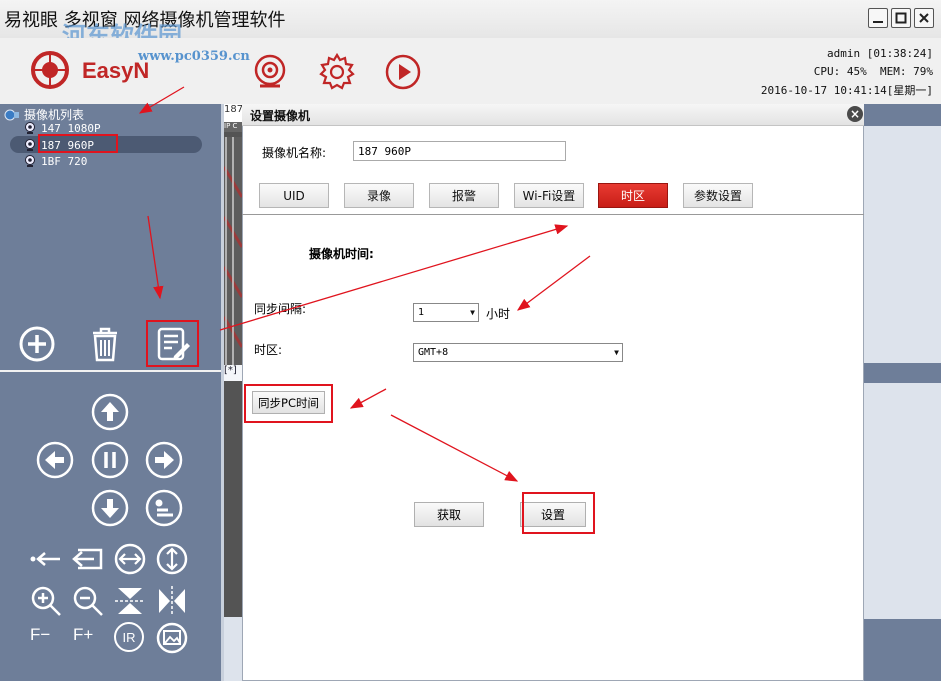 The height and width of the screenshot is (681, 941). Describe the element at coordinates (518, 352) in the screenshot. I see `timezone-select: GMT+8 ▼` at that location.